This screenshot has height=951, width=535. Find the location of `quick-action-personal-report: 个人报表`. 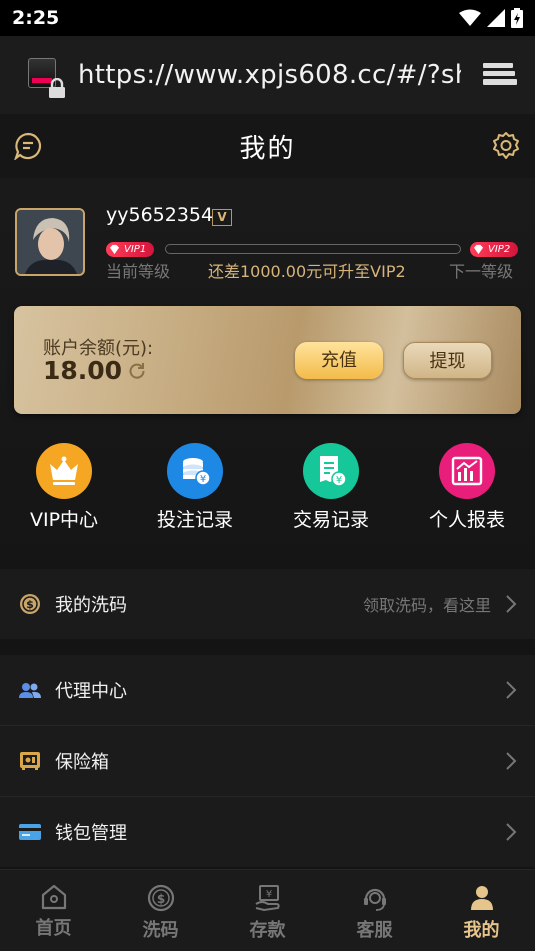

quick-action-personal-report: 个人报表 is located at coordinates (467, 487).